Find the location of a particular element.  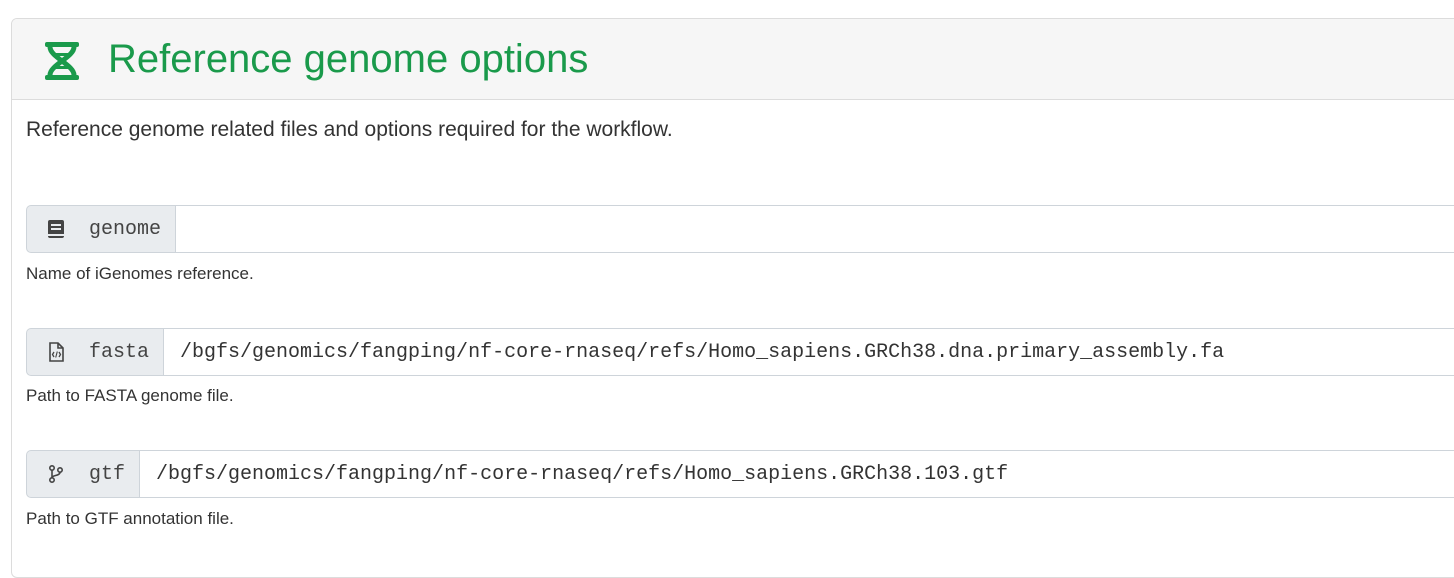

gtf-label: gtf is located at coordinates (107, 474).